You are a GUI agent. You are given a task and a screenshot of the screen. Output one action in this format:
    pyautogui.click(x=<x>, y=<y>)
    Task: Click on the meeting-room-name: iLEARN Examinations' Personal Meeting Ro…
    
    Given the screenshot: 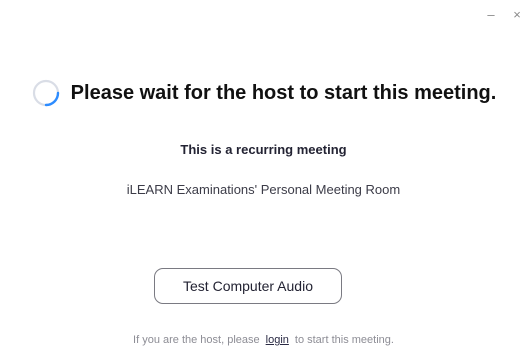 What is the action you would take?
    pyautogui.click(x=263, y=189)
    